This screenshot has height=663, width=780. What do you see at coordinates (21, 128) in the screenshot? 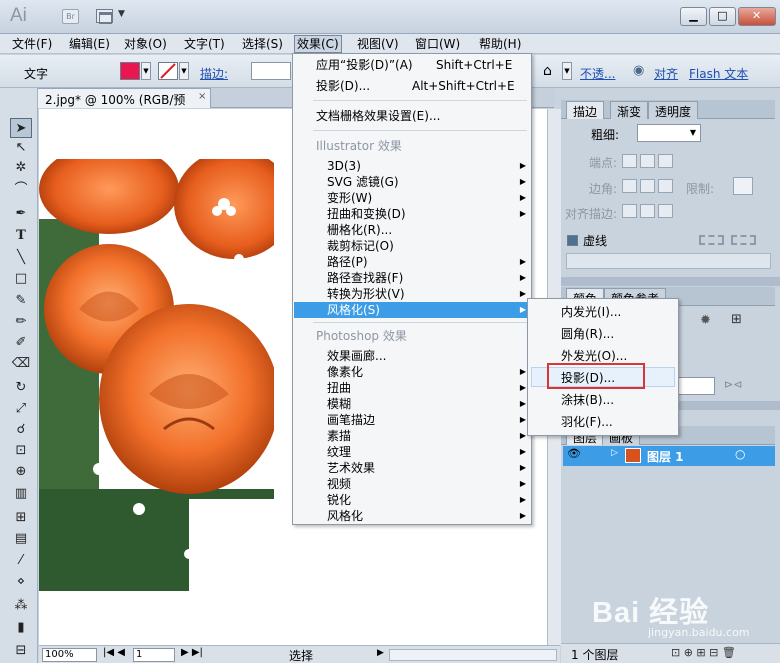
I see `selection-tool: ➤` at bounding box center [21, 128].